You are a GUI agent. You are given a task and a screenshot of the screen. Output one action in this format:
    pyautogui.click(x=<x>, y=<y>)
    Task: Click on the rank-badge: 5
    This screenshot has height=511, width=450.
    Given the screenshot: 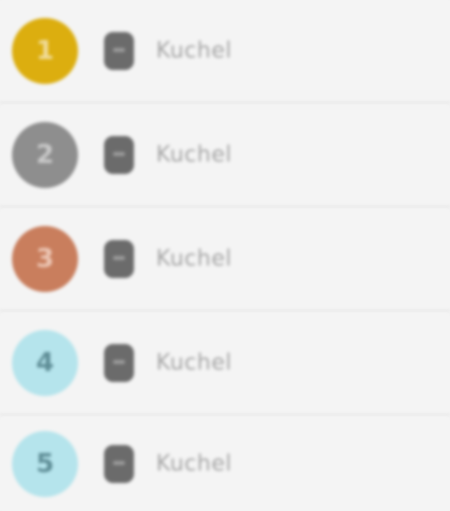 What is the action you would take?
    pyautogui.click(x=45, y=463)
    